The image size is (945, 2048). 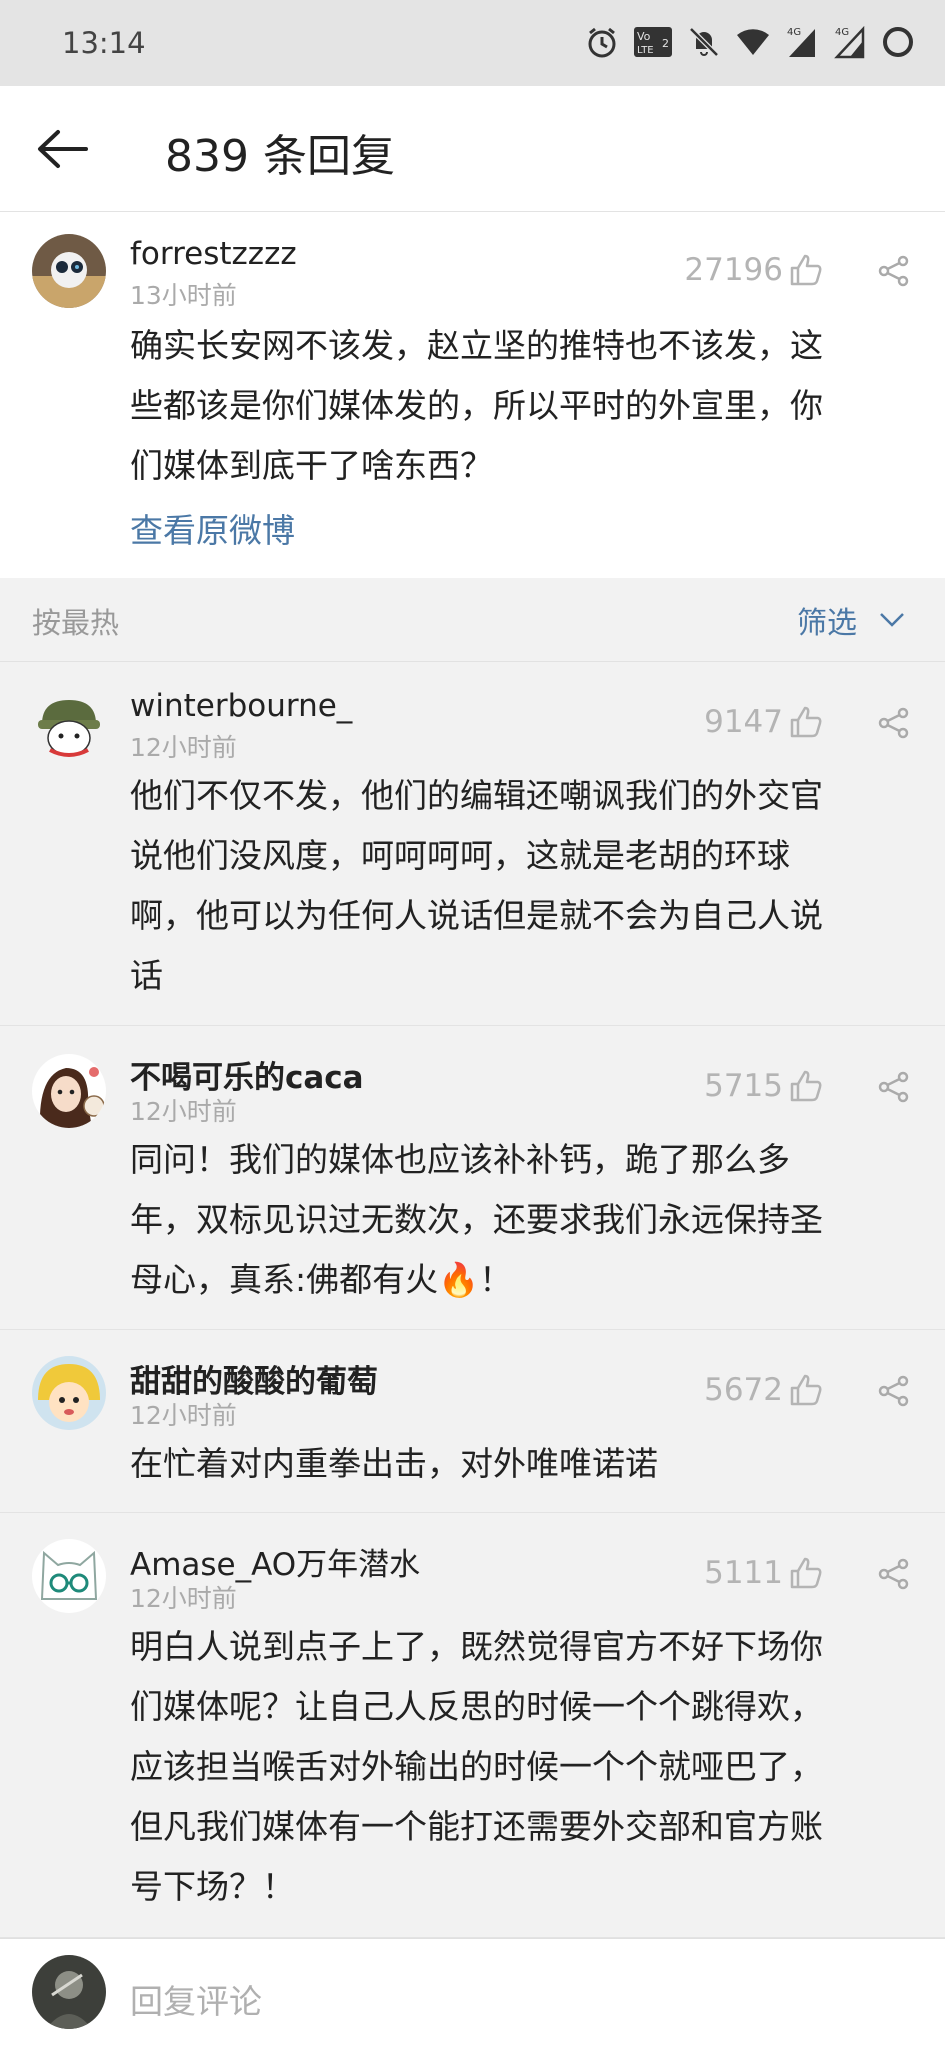 I want to click on timestamp: 13小时前, so click(x=183, y=295).